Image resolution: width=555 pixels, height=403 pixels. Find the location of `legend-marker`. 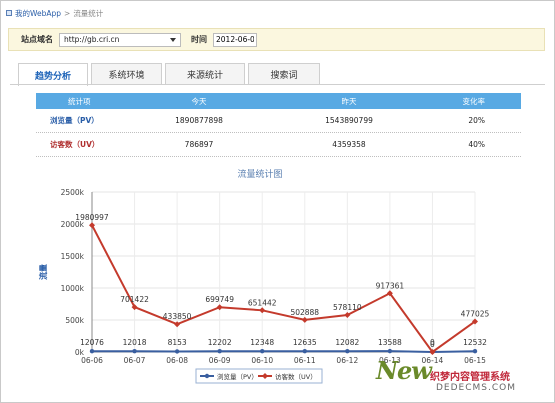

legend-marker is located at coordinates (207, 376).